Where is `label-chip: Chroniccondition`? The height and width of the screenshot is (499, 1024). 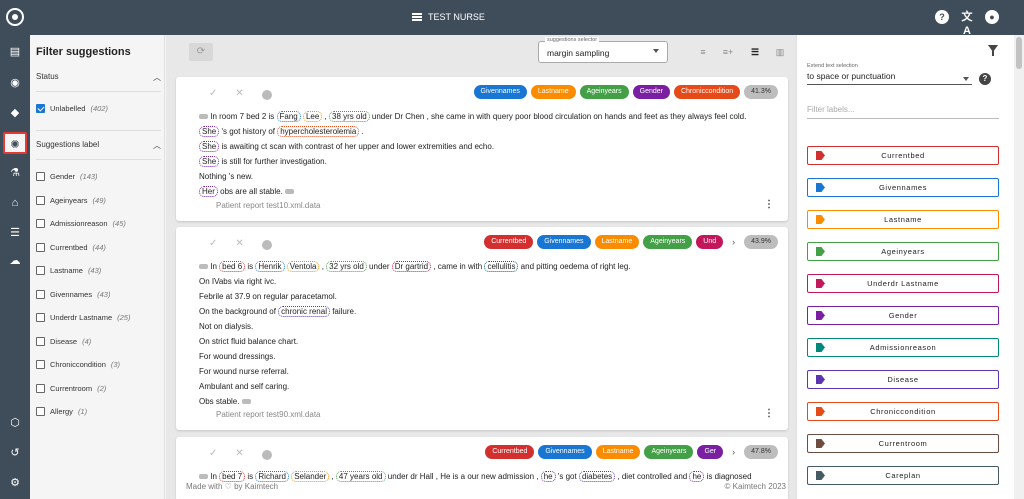 label-chip: Chroniccondition is located at coordinates (707, 92).